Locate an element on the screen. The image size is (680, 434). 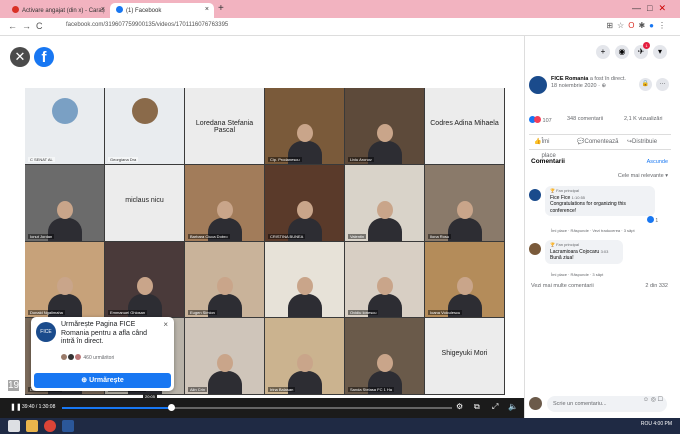
reaction-count: 107 is located at coordinates (547, 121).